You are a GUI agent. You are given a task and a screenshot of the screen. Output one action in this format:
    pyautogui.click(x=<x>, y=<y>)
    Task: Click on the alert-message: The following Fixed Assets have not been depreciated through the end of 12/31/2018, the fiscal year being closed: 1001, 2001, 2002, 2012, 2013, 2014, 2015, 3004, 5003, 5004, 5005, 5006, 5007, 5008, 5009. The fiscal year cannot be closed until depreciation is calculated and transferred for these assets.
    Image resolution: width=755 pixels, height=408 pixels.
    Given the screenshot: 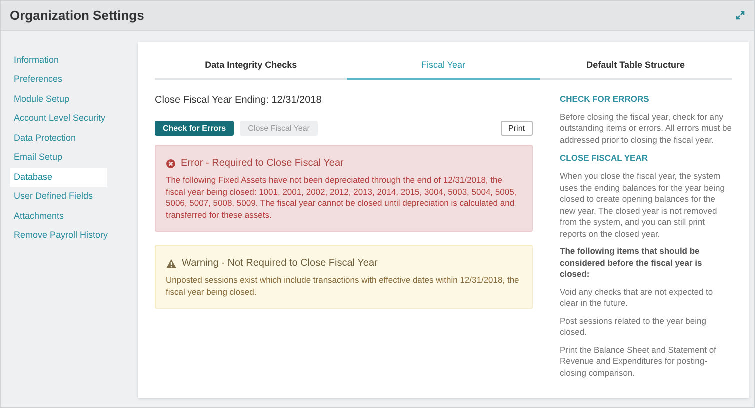 What is the action you would take?
    pyautogui.click(x=342, y=198)
    